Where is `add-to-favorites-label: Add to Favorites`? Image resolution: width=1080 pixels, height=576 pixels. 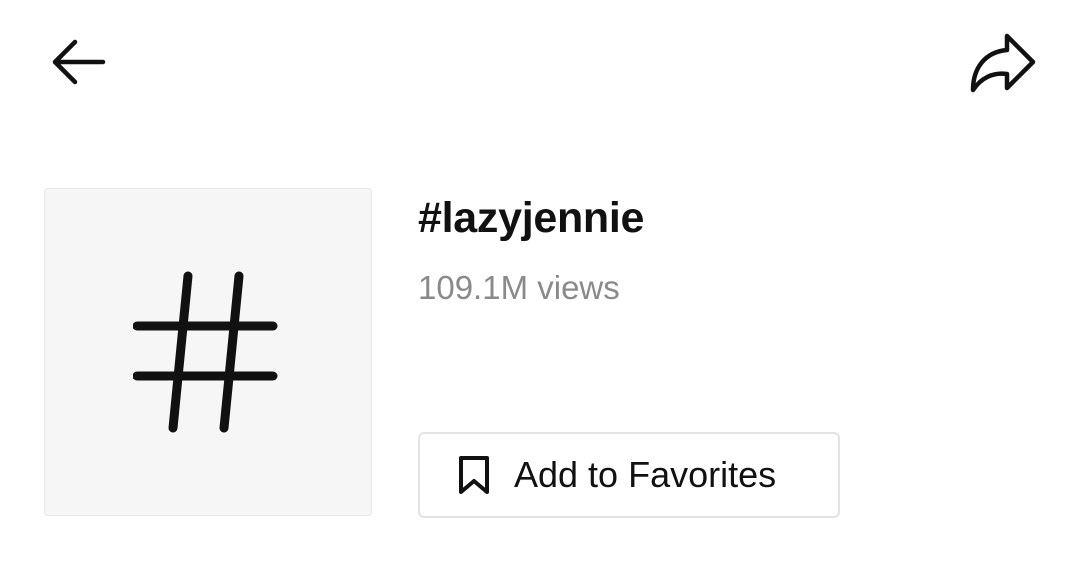
add-to-favorites-label: Add to Favorites is located at coordinates (645, 474).